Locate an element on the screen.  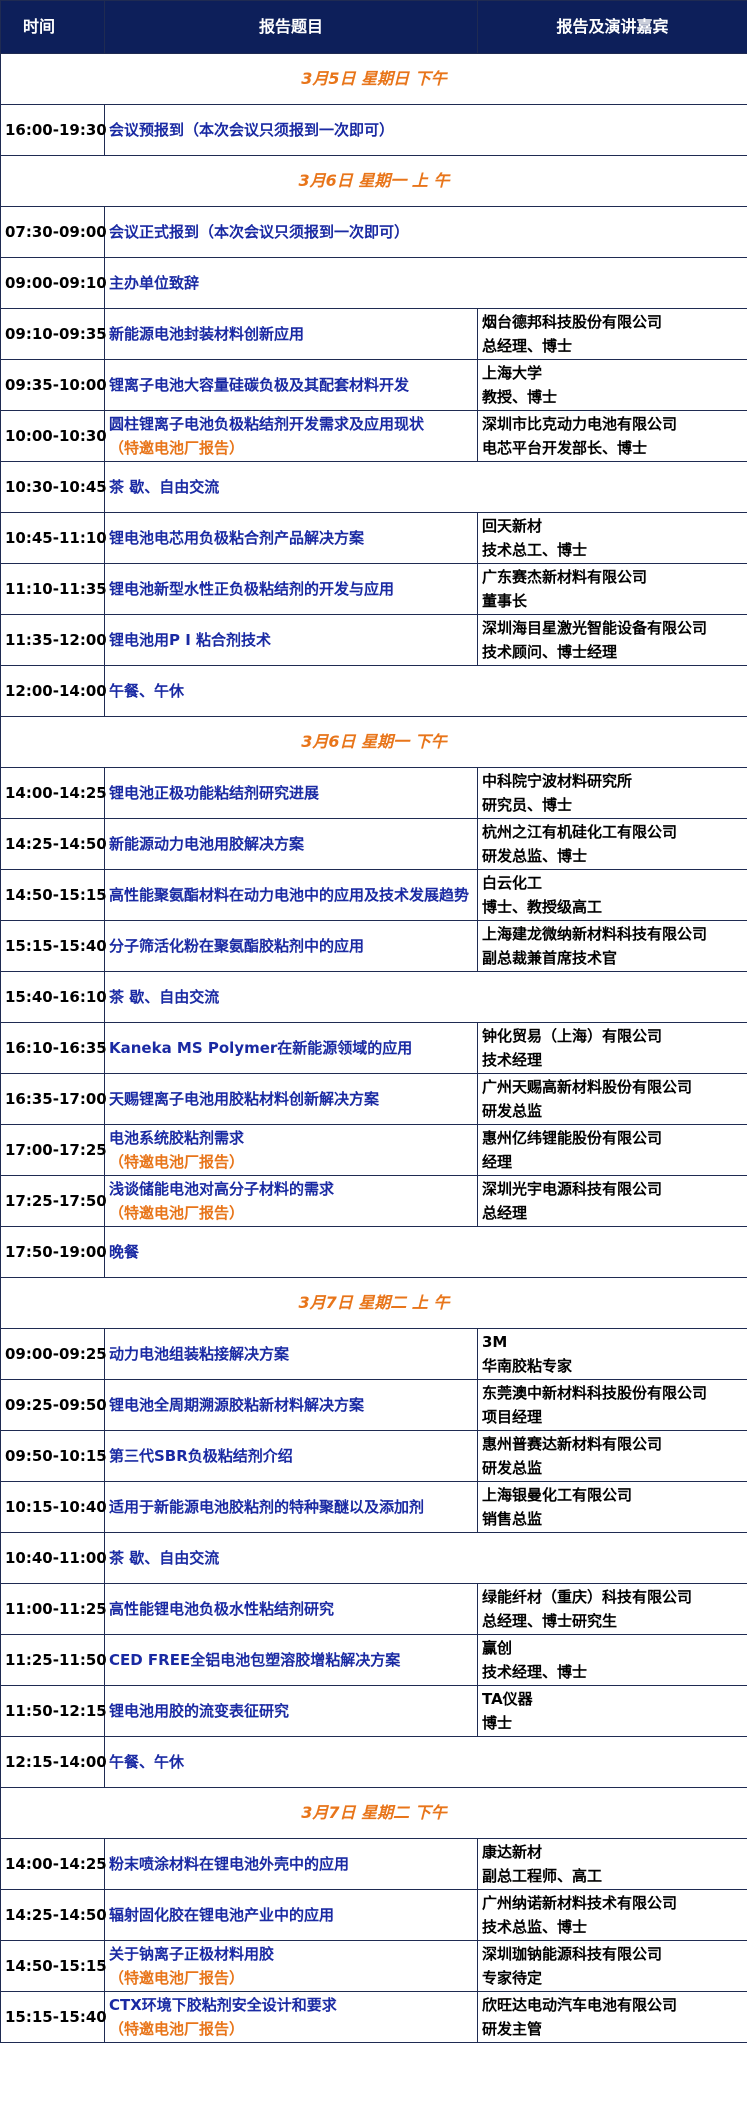
agenda-row: 10:40-11:00 茶 歇、自由交流 is located at coordinates (373, 1558).